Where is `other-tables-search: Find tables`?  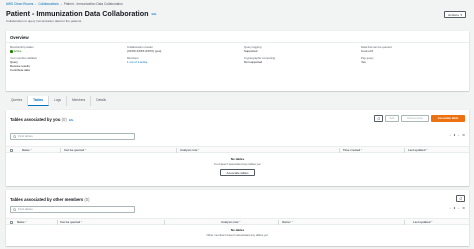
other-tables-search: Find tables is located at coordinates (72, 209).